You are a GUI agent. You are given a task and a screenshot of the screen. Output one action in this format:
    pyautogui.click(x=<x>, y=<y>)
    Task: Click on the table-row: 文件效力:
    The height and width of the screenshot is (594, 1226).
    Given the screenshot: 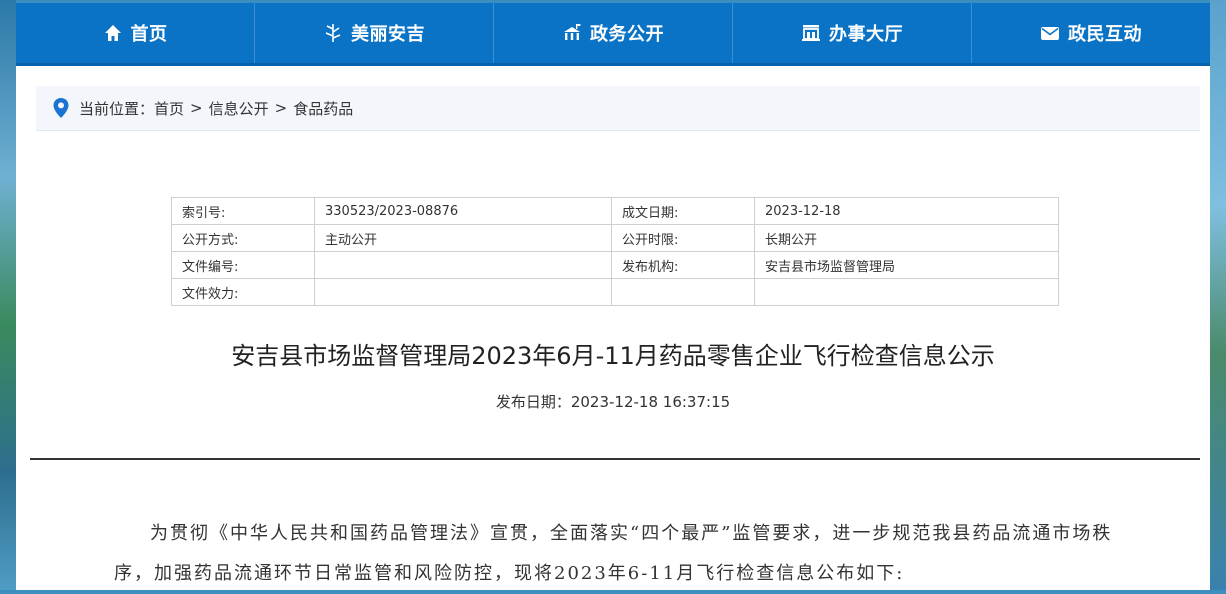 What is the action you would take?
    pyautogui.click(x=615, y=292)
    